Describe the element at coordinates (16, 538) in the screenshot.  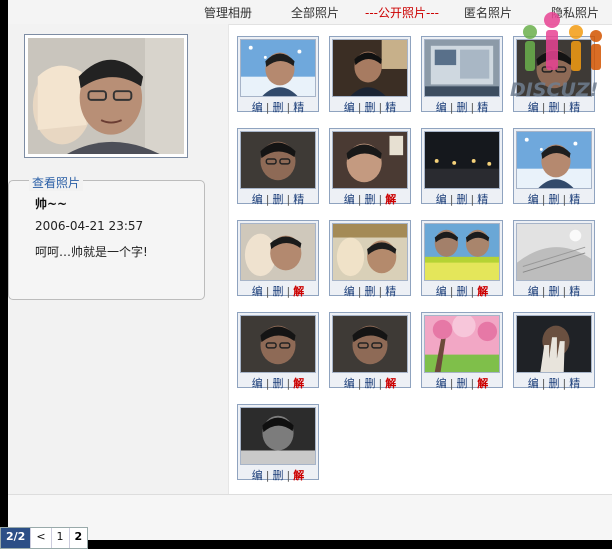
I see `page-total: 2/2` at that location.